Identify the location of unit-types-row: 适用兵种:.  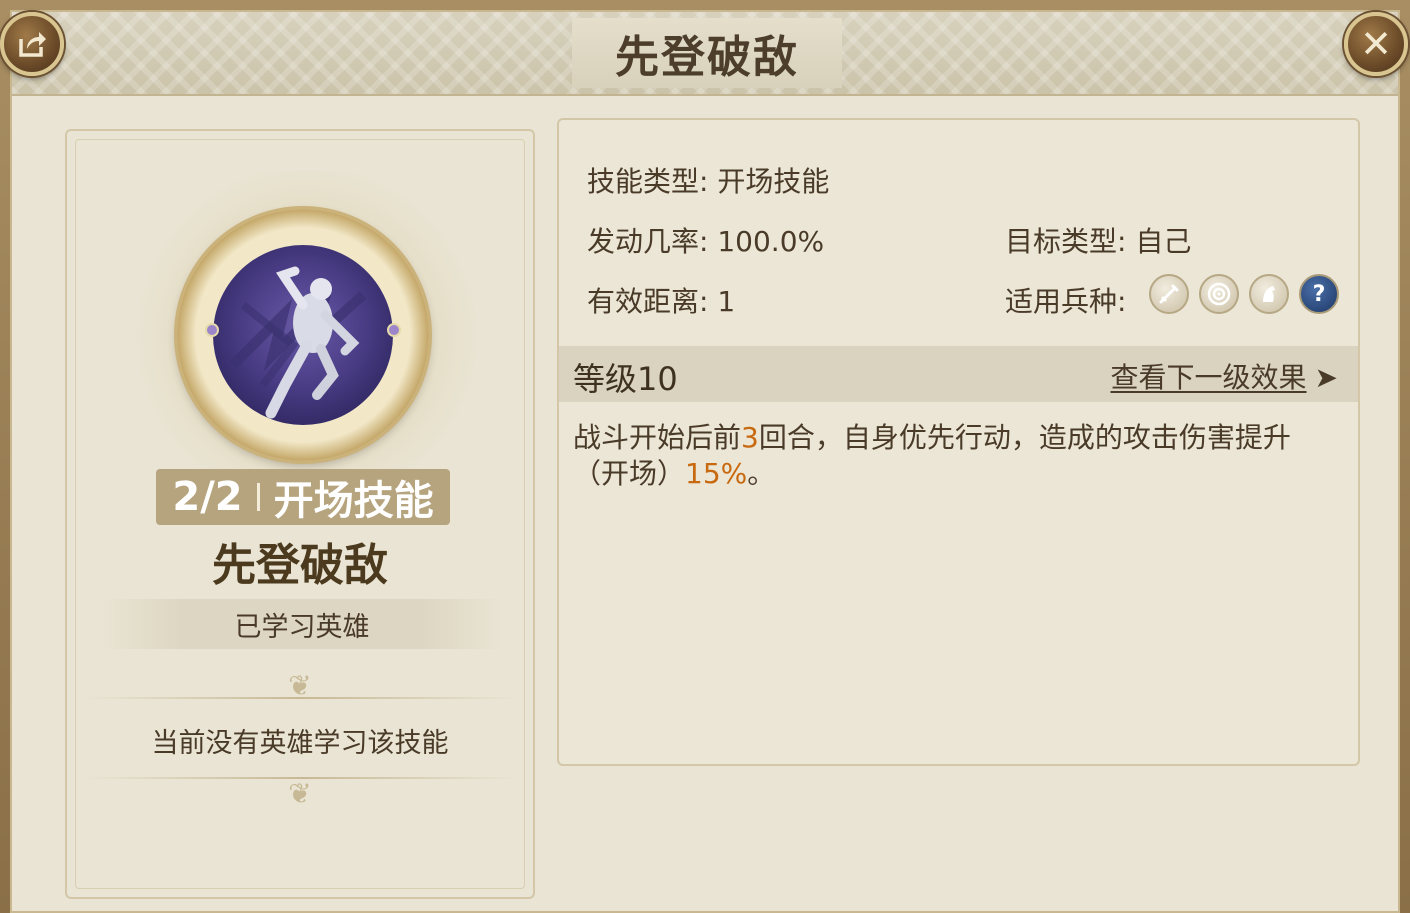
(1065, 300).